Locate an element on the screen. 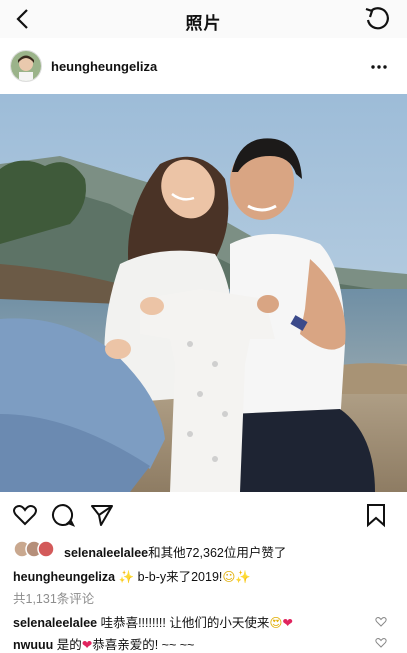 The width and height of the screenshot is (407, 653). comment-bubble-icon is located at coordinates (63, 515).